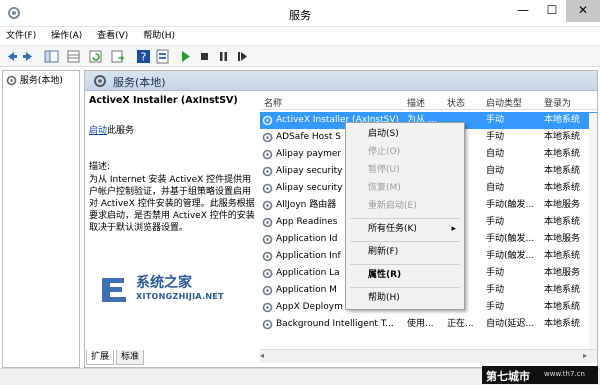  What do you see at coordinates (585, 355) in the screenshot?
I see `scroll-right-arrow-icon: ▸` at bounding box center [585, 355].